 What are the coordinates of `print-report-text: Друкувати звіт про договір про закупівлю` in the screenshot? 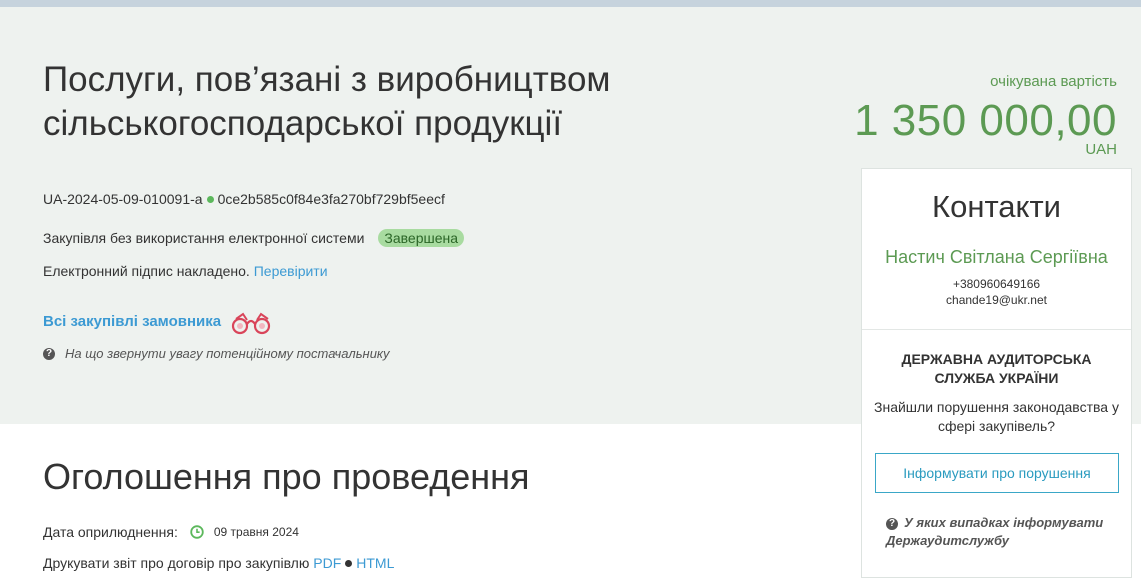 It's located at (176, 563).